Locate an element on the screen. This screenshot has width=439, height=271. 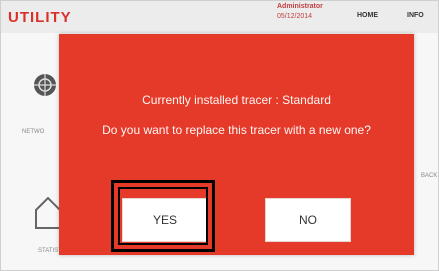
yes-button-highlight-inner is located at coordinates (163, 216).